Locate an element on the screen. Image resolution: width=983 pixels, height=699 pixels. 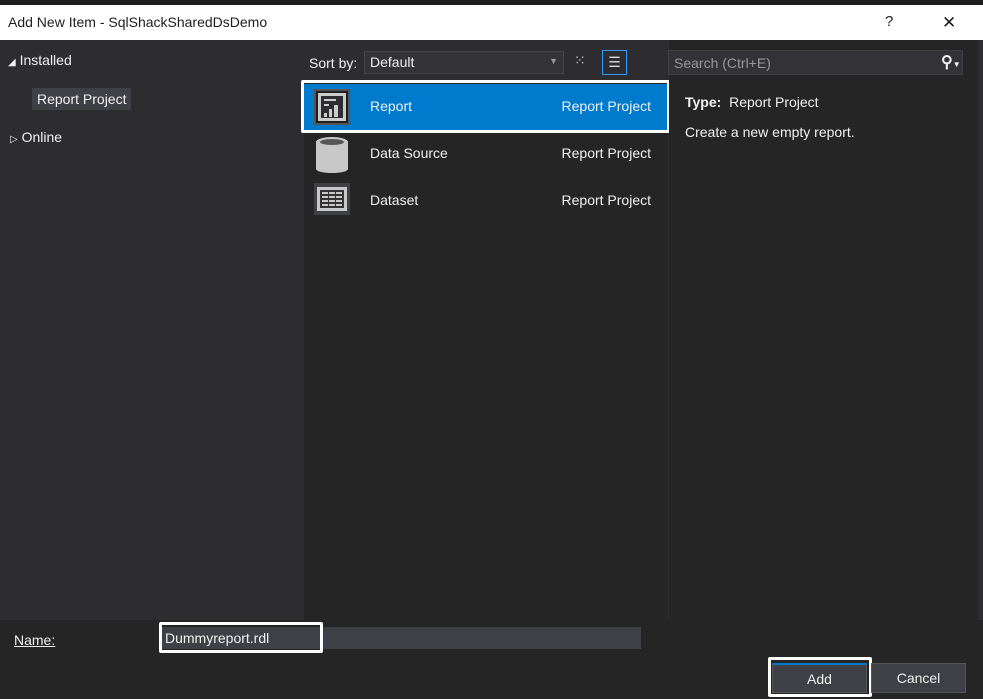
dialog-title: Add New Item - SqlShackSharedDsDemo is located at coordinates (138, 22).